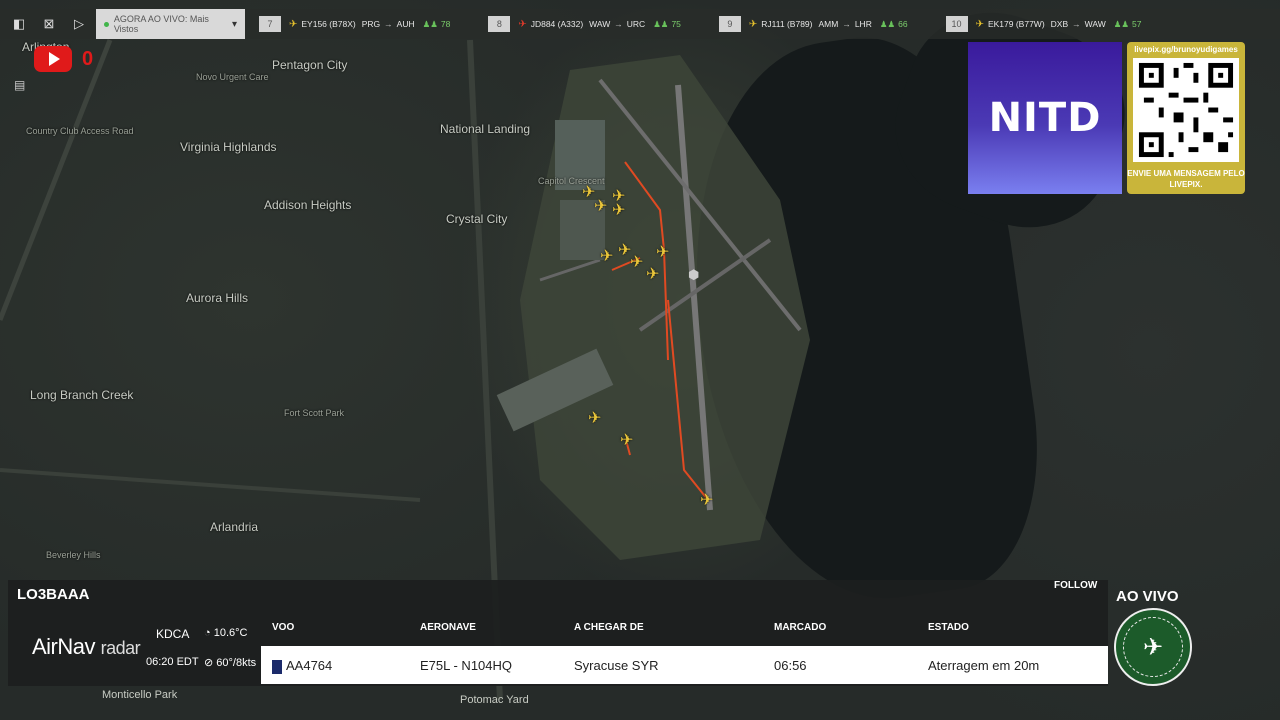 This screenshot has height=720, width=1280. Describe the element at coordinates (600, 24) in the screenshot. I see `flight-from: WAW` at that location.